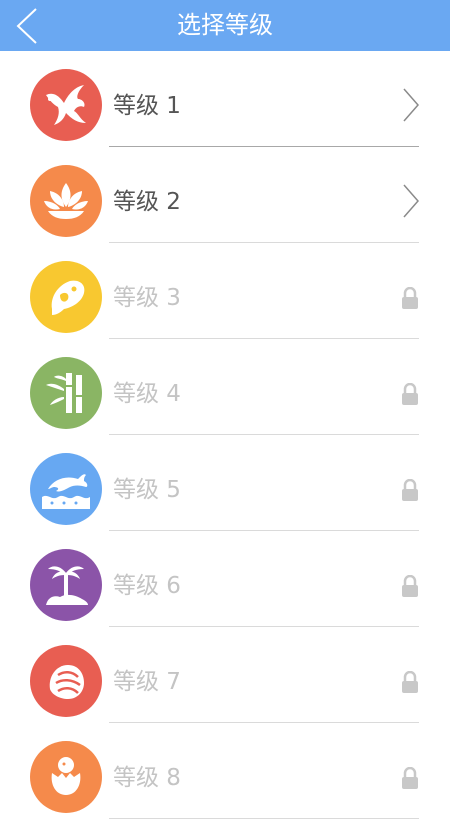  Describe the element at coordinates (147, 202) in the screenshot. I see `level-label: 等级 2` at that location.